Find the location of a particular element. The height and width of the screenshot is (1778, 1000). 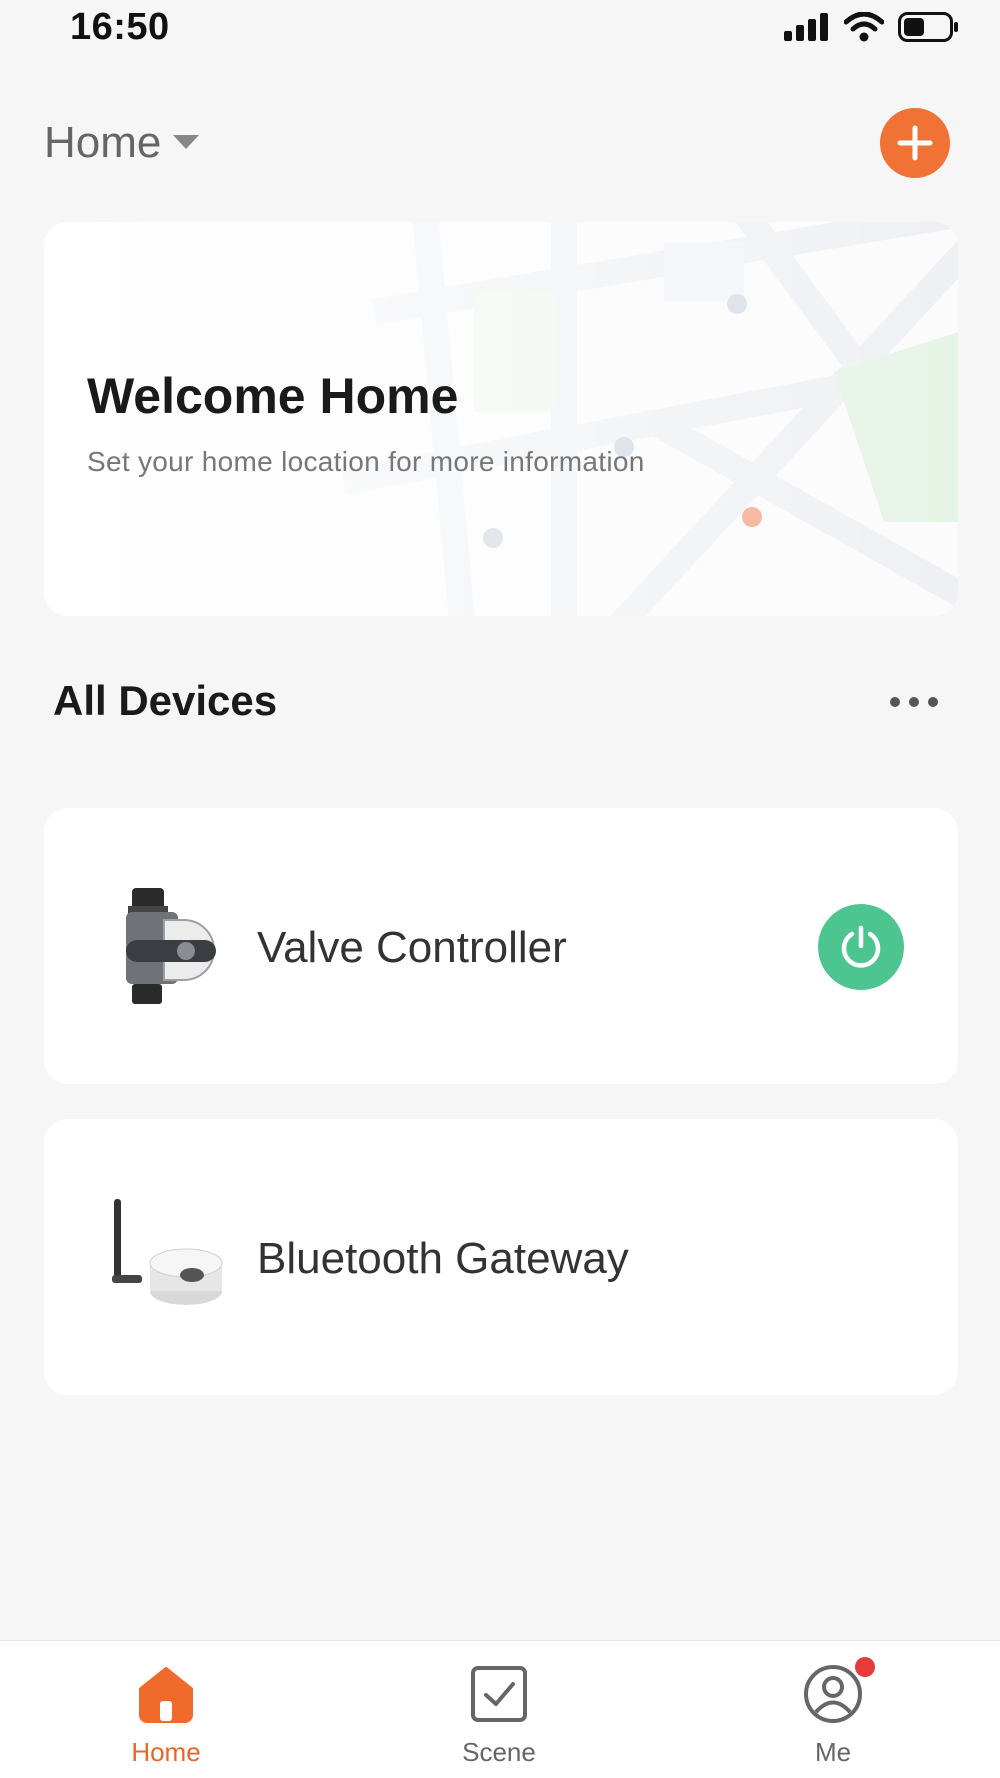

notification-badge is located at coordinates (865, 1667).